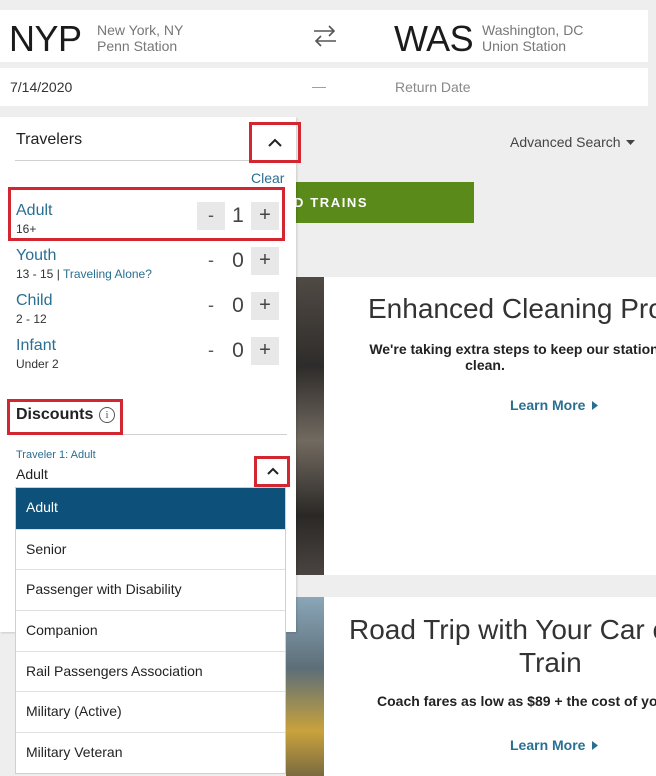  Describe the element at coordinates (140, 30) in the screenshot. I see `origin-city: New York, NY` at that location.